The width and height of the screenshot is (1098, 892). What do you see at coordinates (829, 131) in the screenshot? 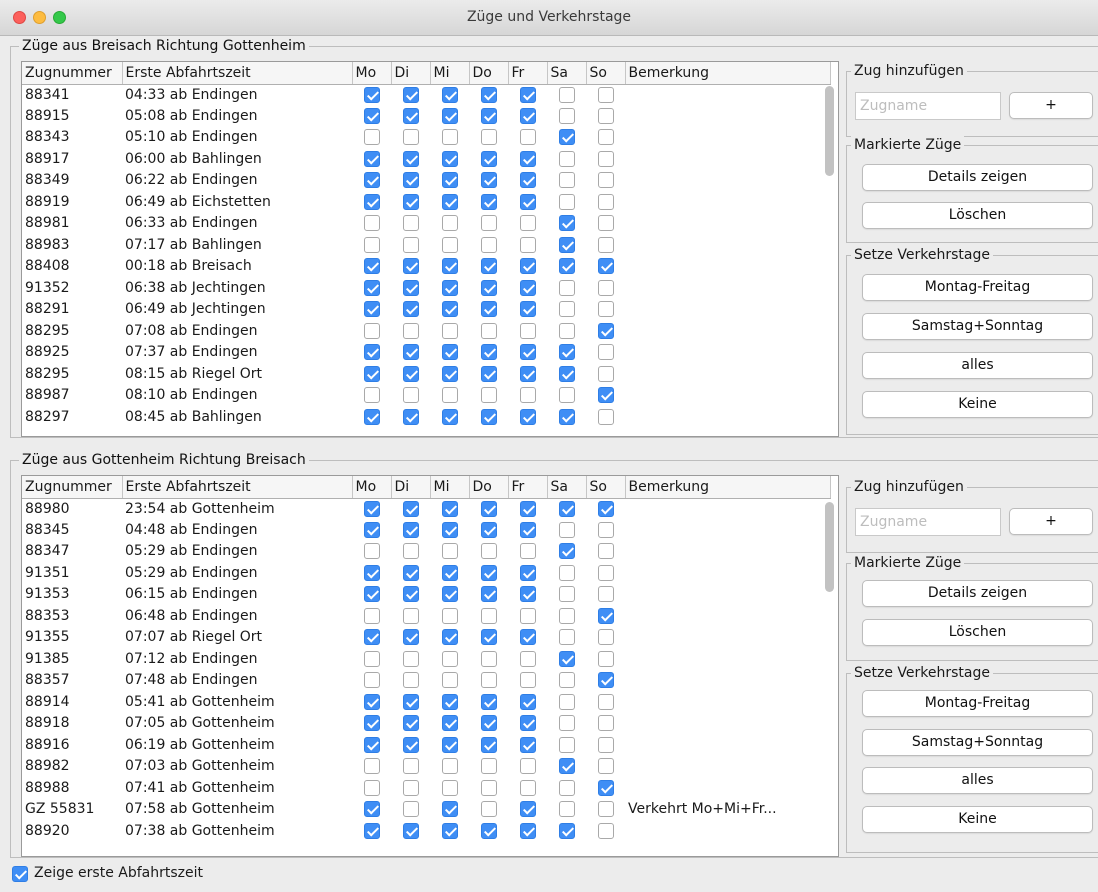
I see `vertical-scrollbar` at bounding box center [829, 131].